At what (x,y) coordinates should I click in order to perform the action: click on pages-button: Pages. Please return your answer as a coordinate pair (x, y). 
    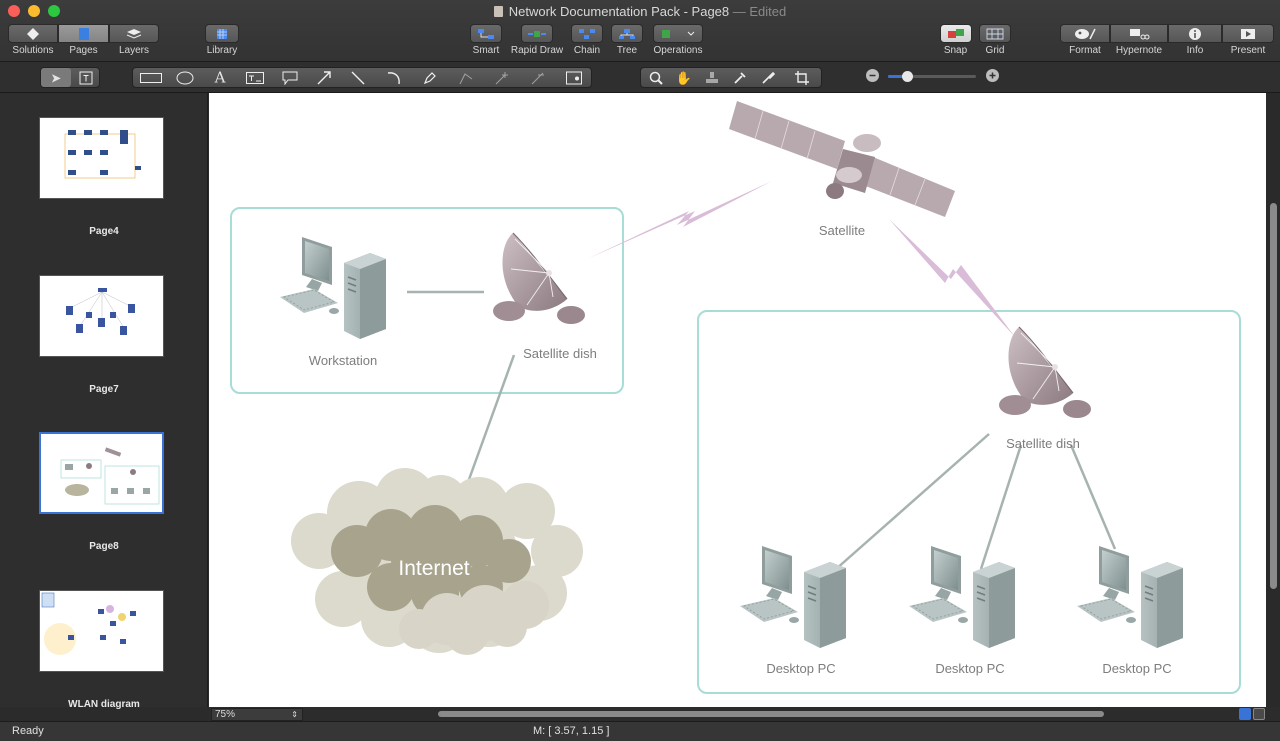
    Looking at the image, I should click on (83, 41).